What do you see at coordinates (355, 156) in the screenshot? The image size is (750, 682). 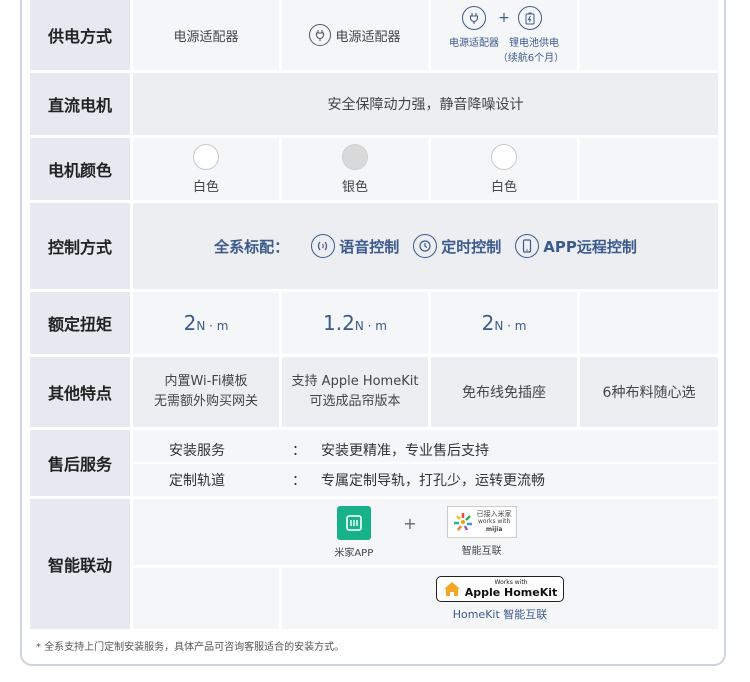 I see `color-swatch-silver` at bounding box center [355, 156].